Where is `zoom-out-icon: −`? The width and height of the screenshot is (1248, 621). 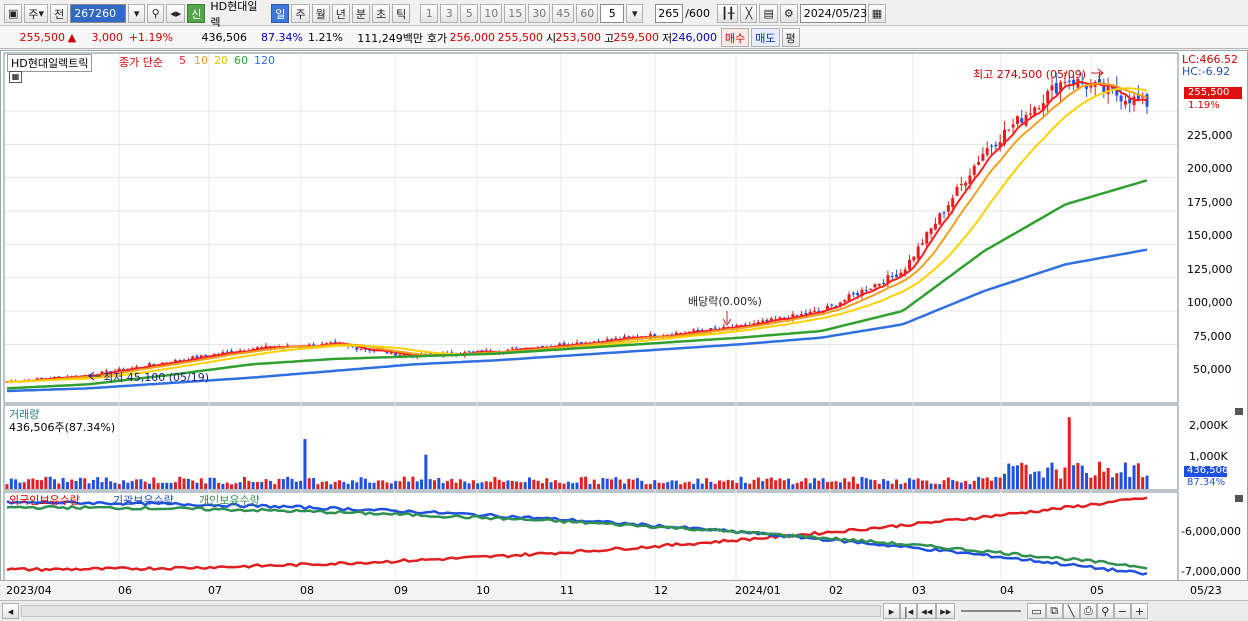
zoom-out-icon: − is located at coordinates (1122, 611).